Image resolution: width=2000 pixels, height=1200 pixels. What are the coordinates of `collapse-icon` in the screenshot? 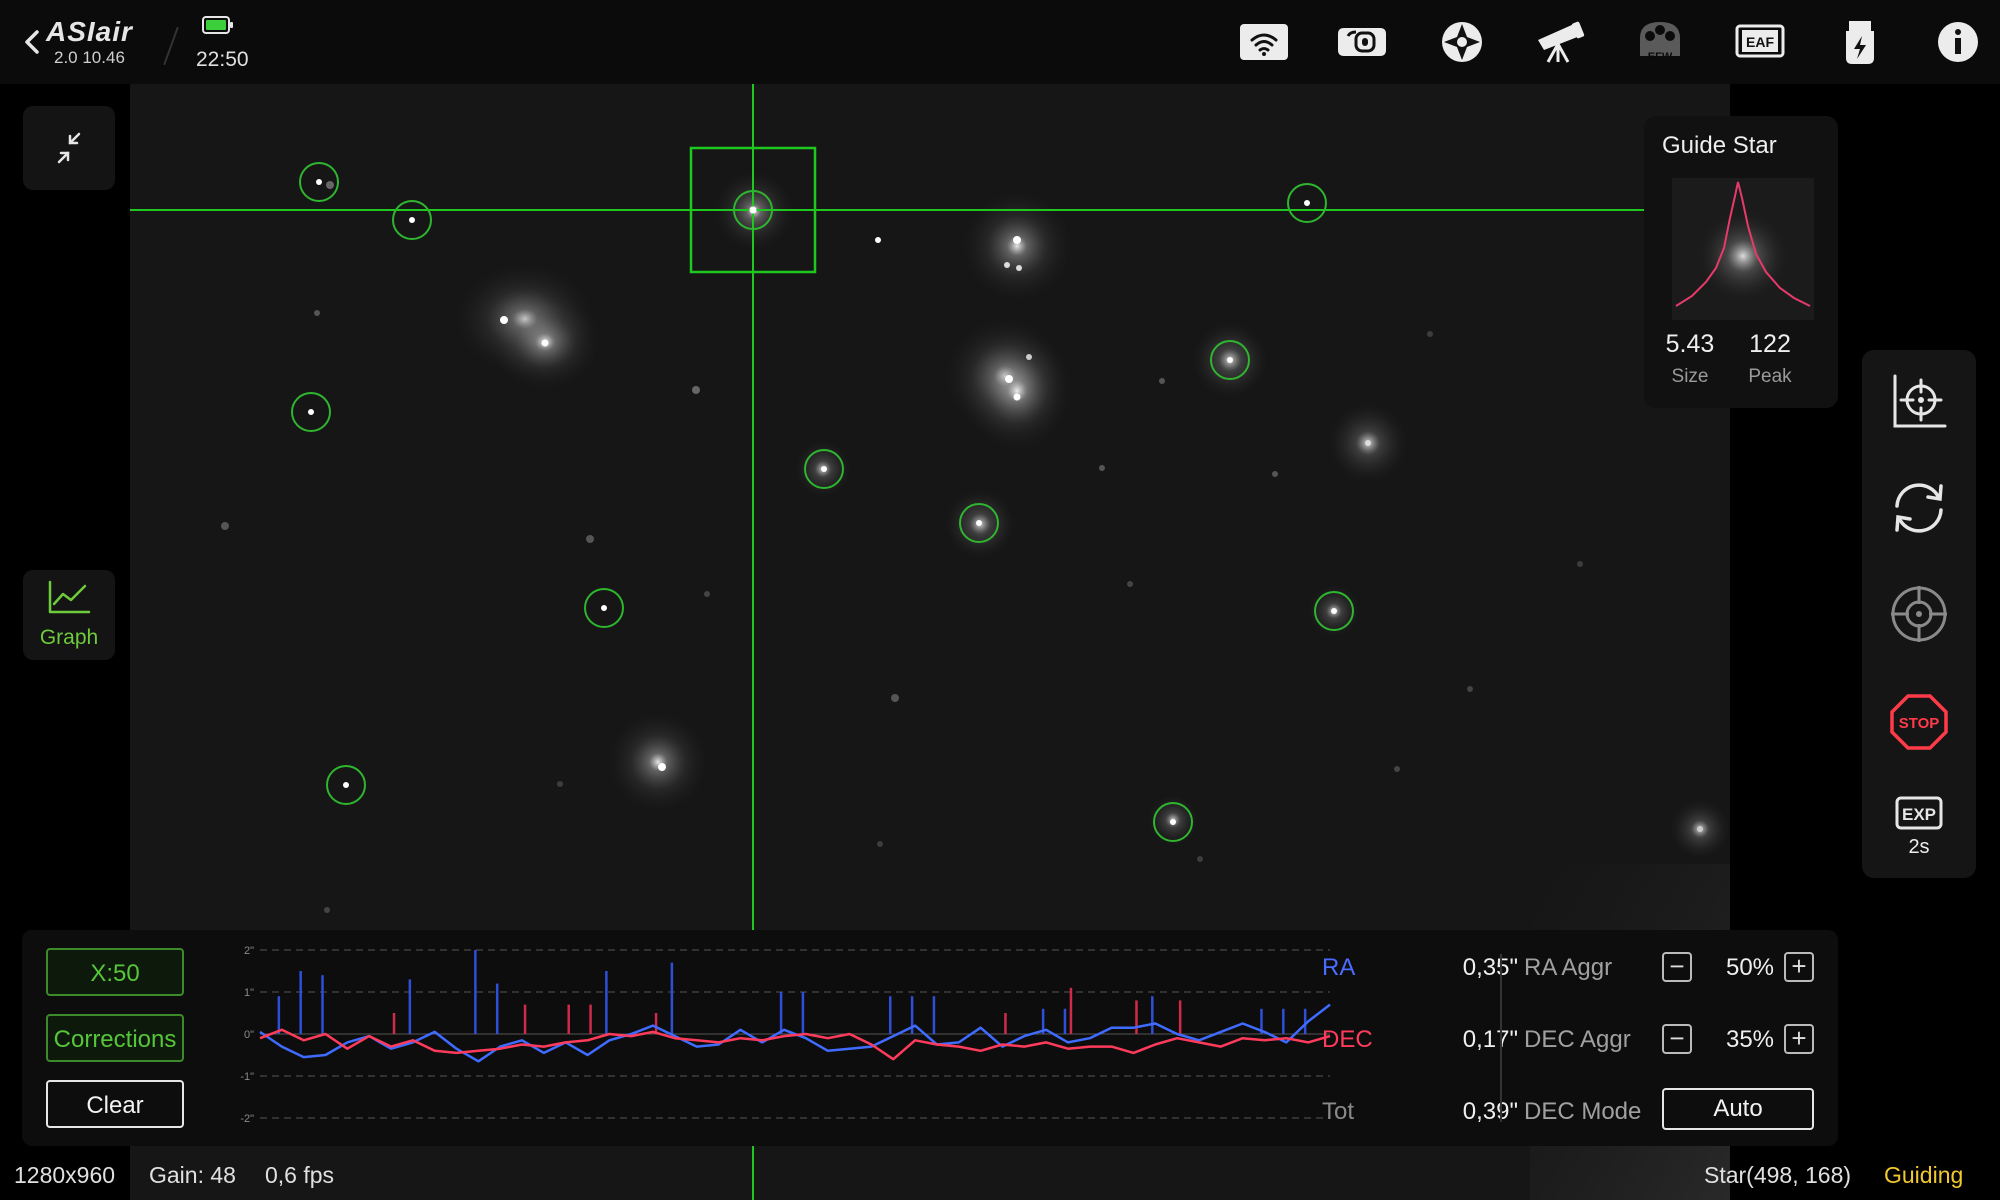 It's located at (69, 148).